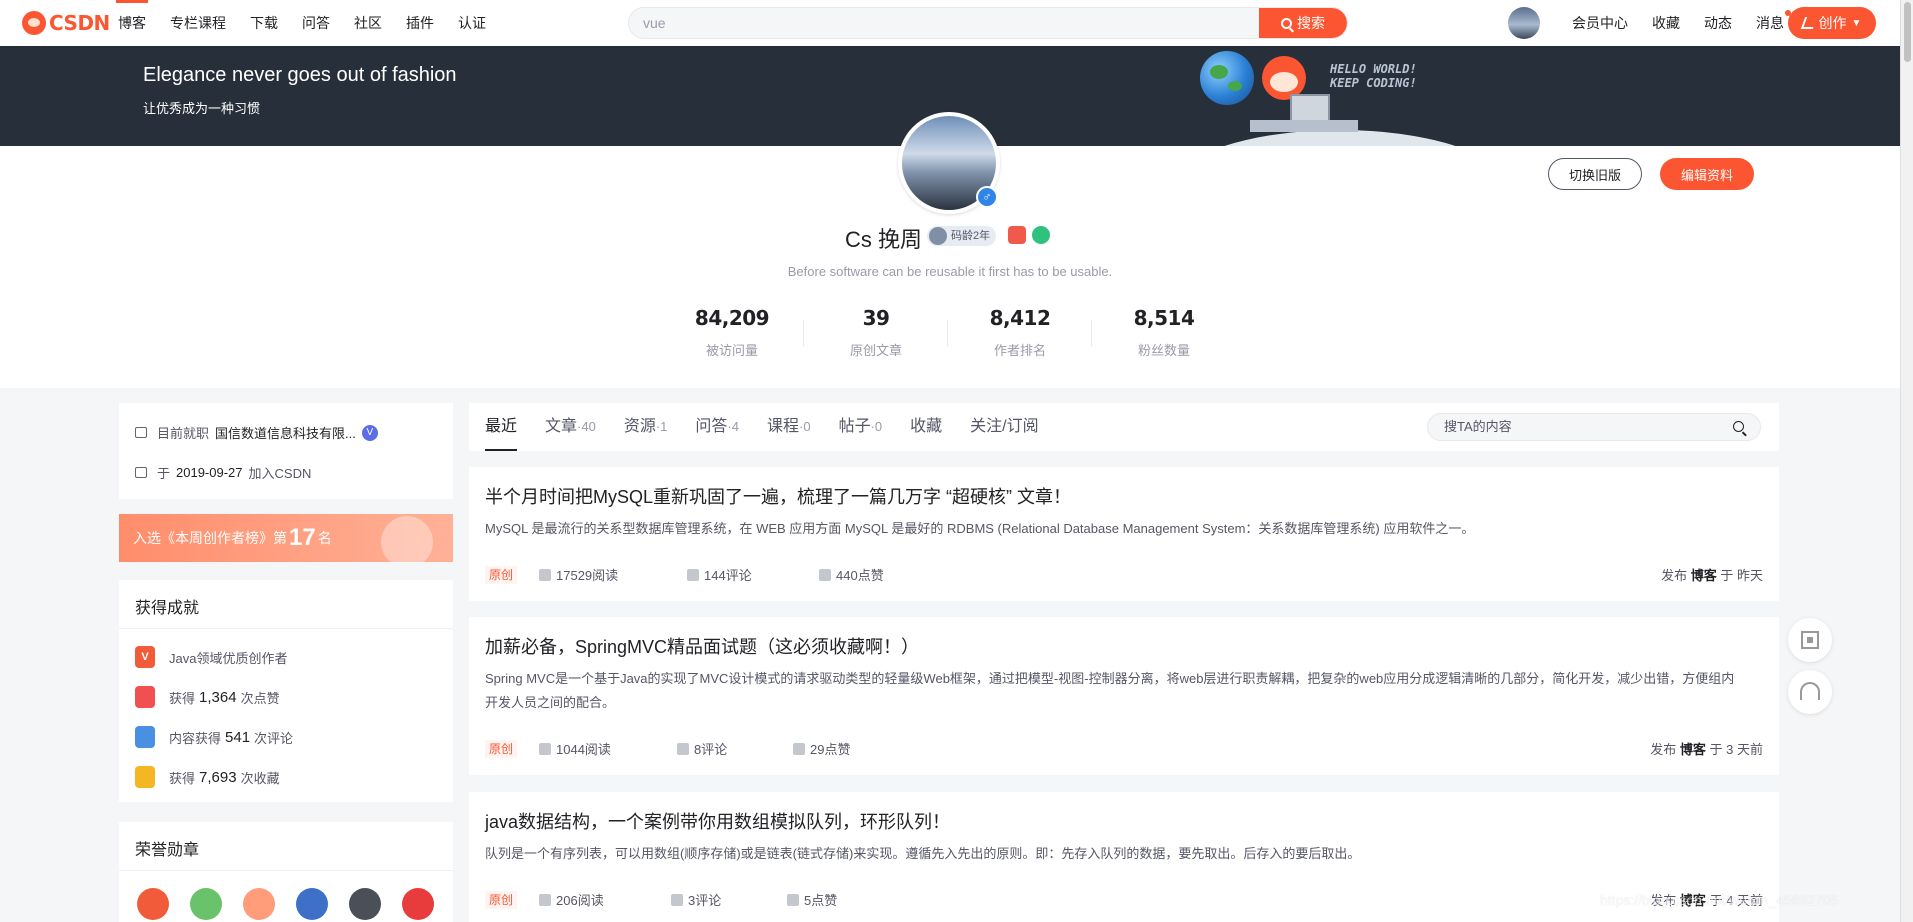  I want to click on achievement-item: V Java领域优质创作者, so click(211, 657).